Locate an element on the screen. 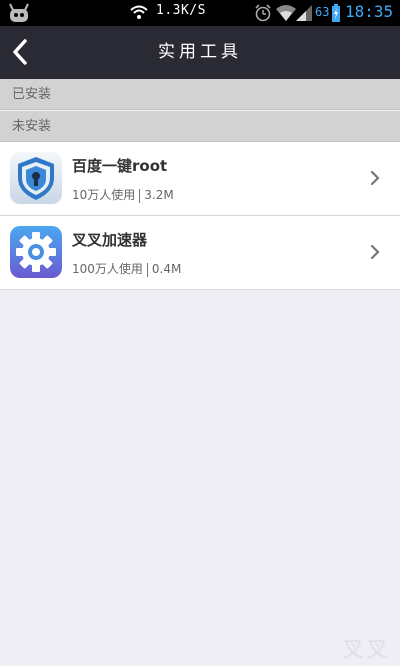 This screenshot has width=400, height=666. app-meta: 100万人使用 0.4M is located at coordinates (126, 268).